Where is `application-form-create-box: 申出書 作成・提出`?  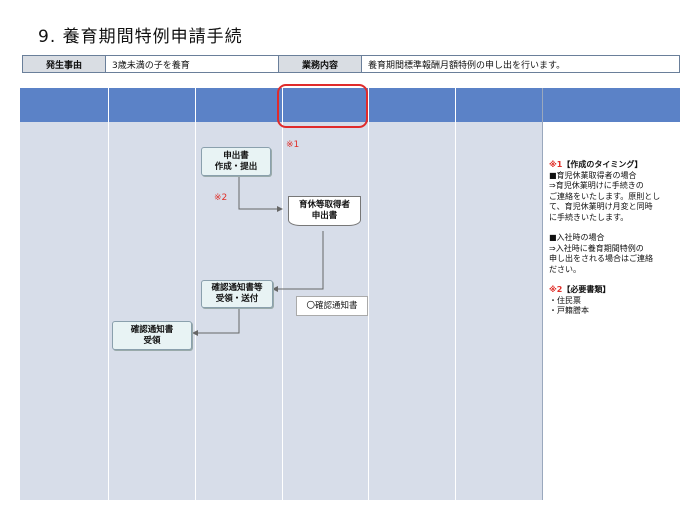 application-form-create-box: 申出書 作成・提出 is located at coordinates (236, 161).